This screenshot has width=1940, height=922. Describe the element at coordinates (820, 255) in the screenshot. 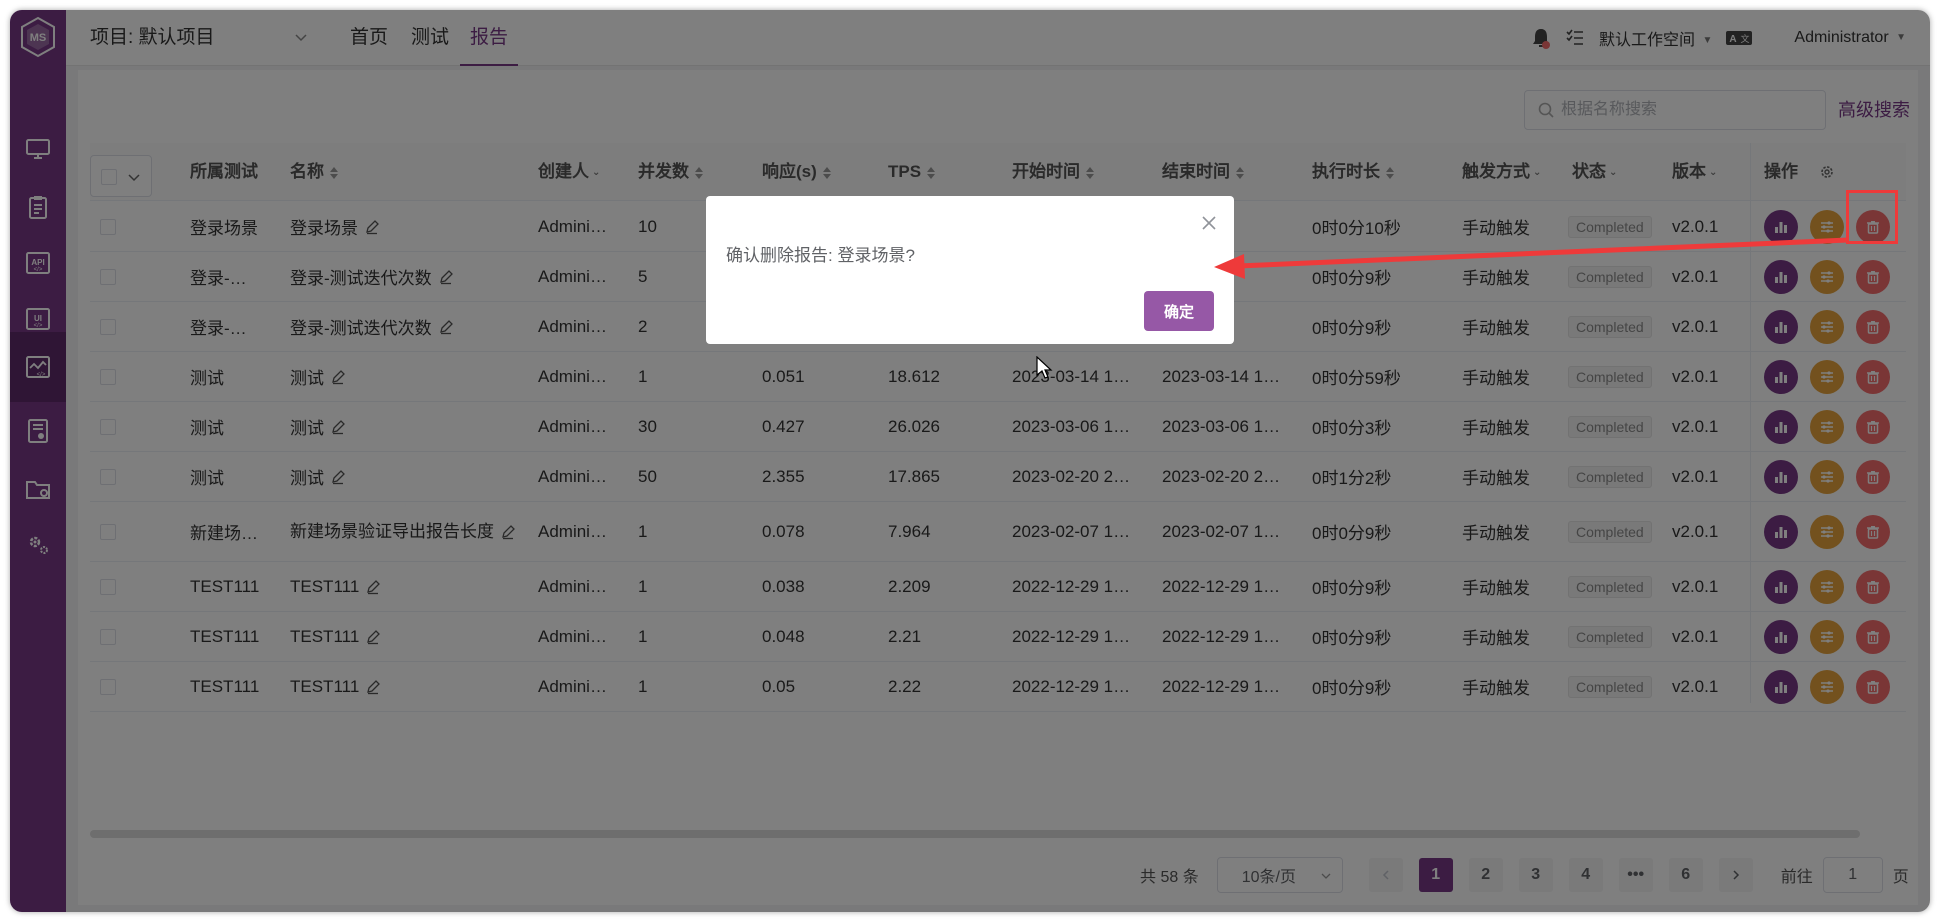

I see `dialog-message: 确认删除报告: 登录场景?` at that location.